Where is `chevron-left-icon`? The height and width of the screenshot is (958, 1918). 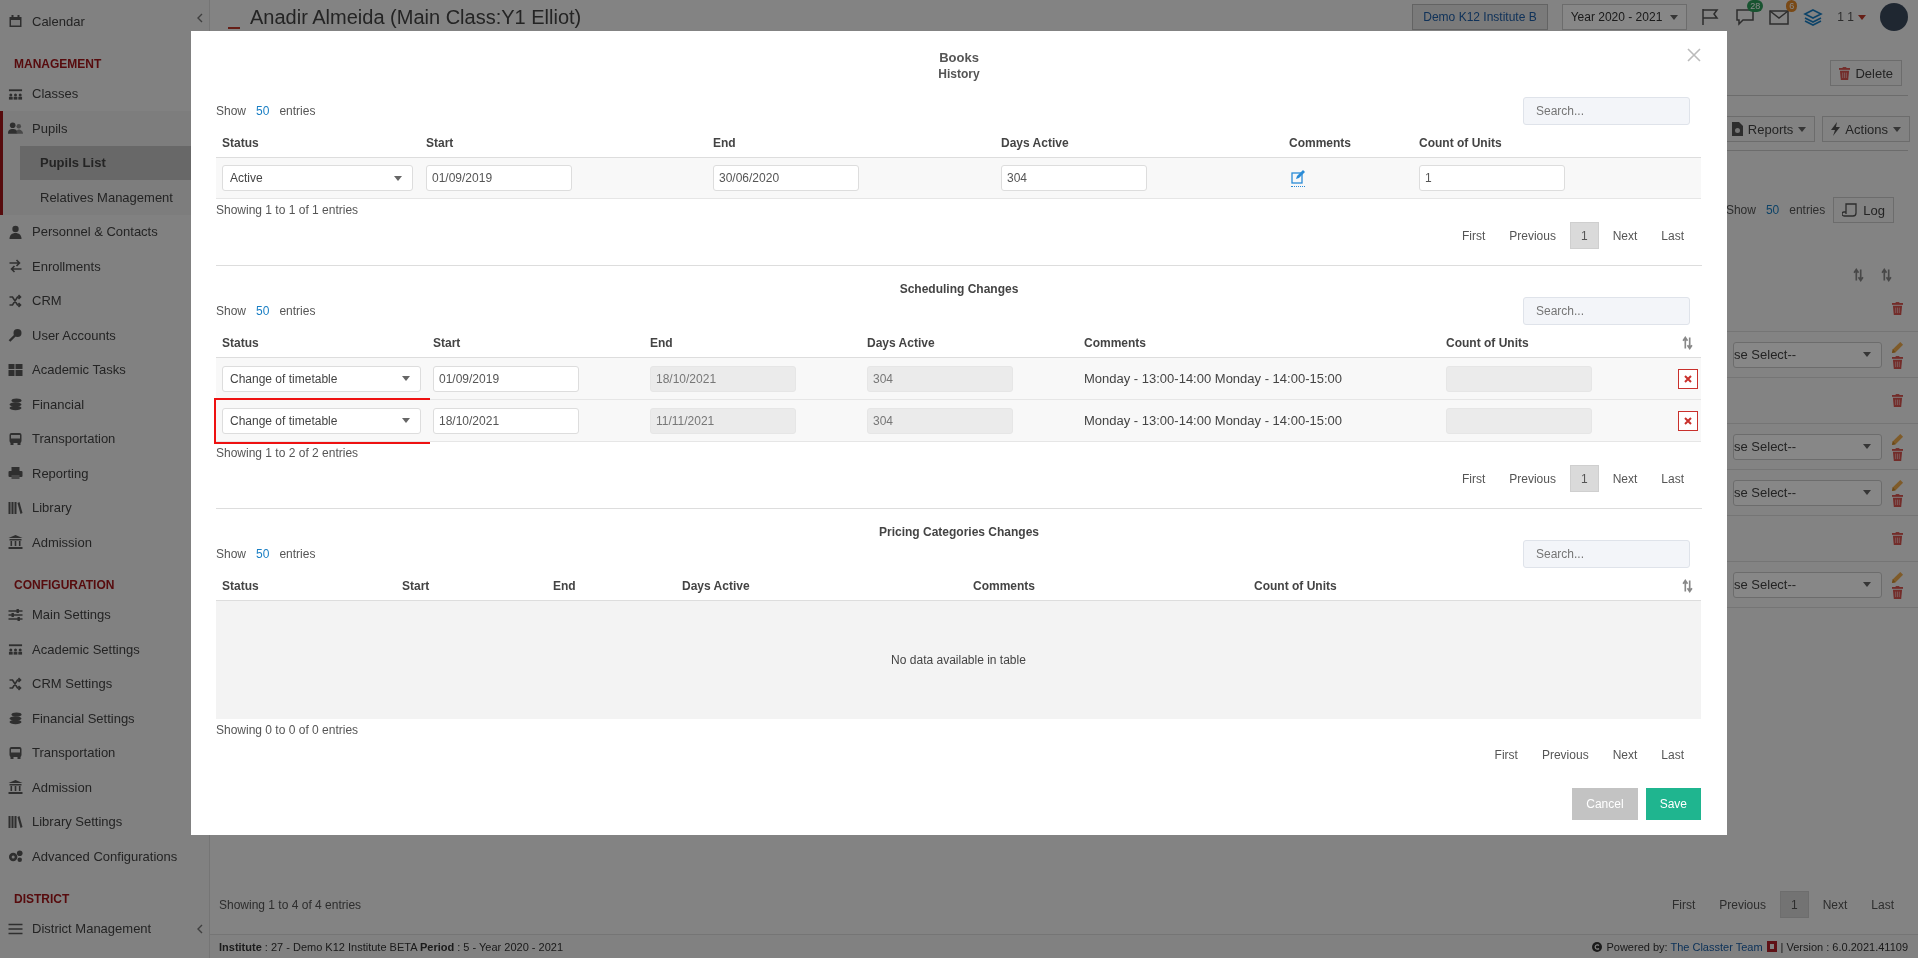
chevron-left-icon is located at coordinates (199, 18).